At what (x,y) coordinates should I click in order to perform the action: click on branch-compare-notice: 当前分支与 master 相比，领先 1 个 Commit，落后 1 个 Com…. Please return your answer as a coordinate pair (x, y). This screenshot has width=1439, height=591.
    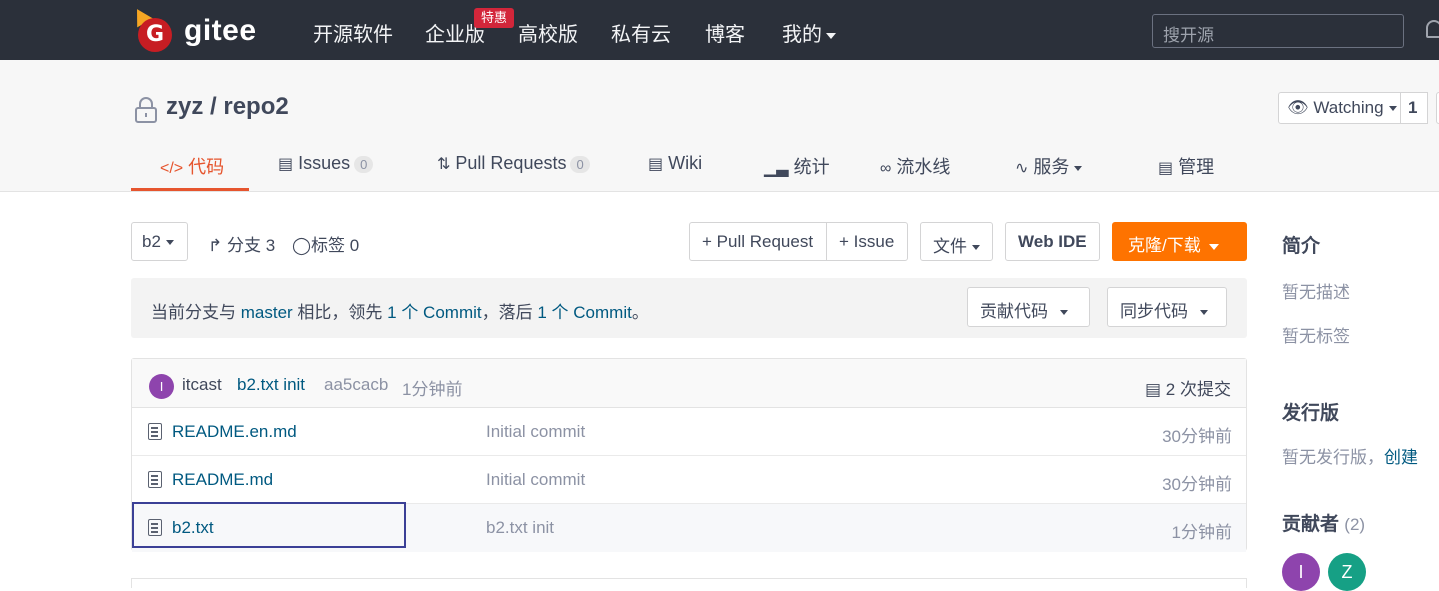
    Looking at the image, I should click on (689, 308).